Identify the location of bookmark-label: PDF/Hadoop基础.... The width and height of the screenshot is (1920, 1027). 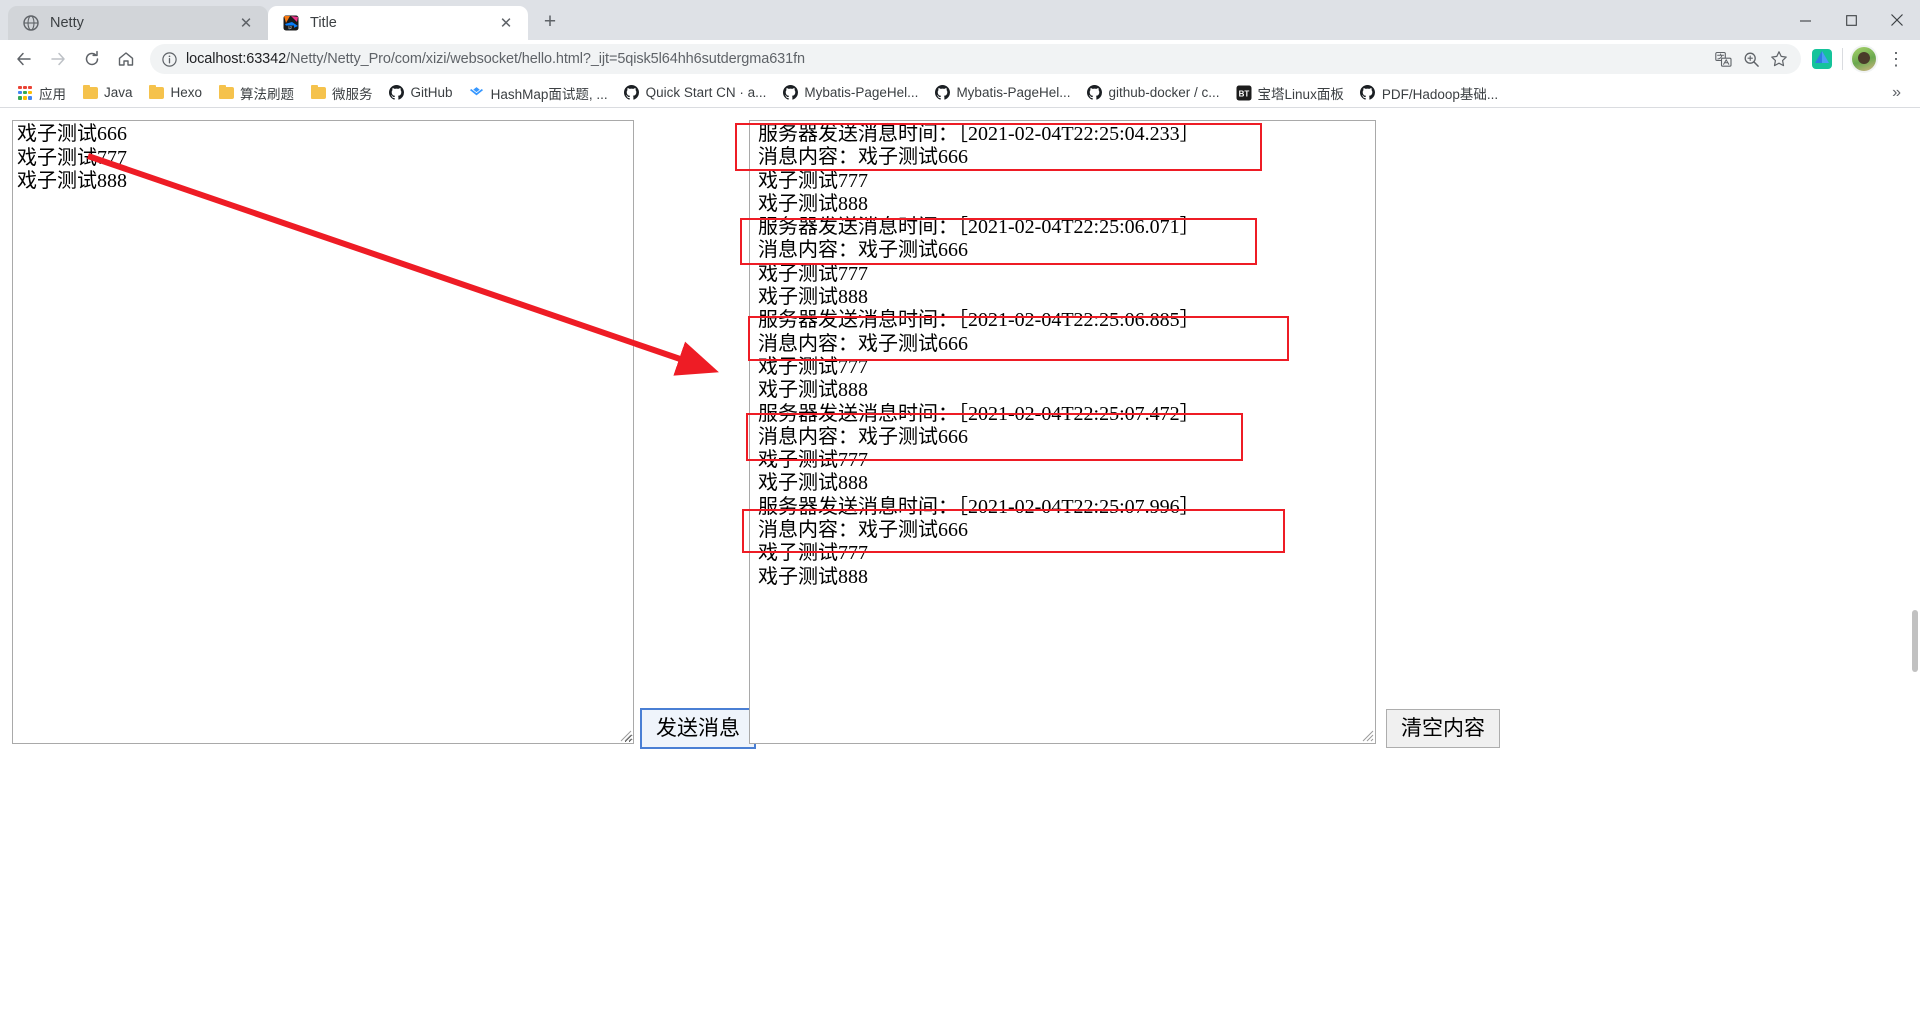
(1440, 94).